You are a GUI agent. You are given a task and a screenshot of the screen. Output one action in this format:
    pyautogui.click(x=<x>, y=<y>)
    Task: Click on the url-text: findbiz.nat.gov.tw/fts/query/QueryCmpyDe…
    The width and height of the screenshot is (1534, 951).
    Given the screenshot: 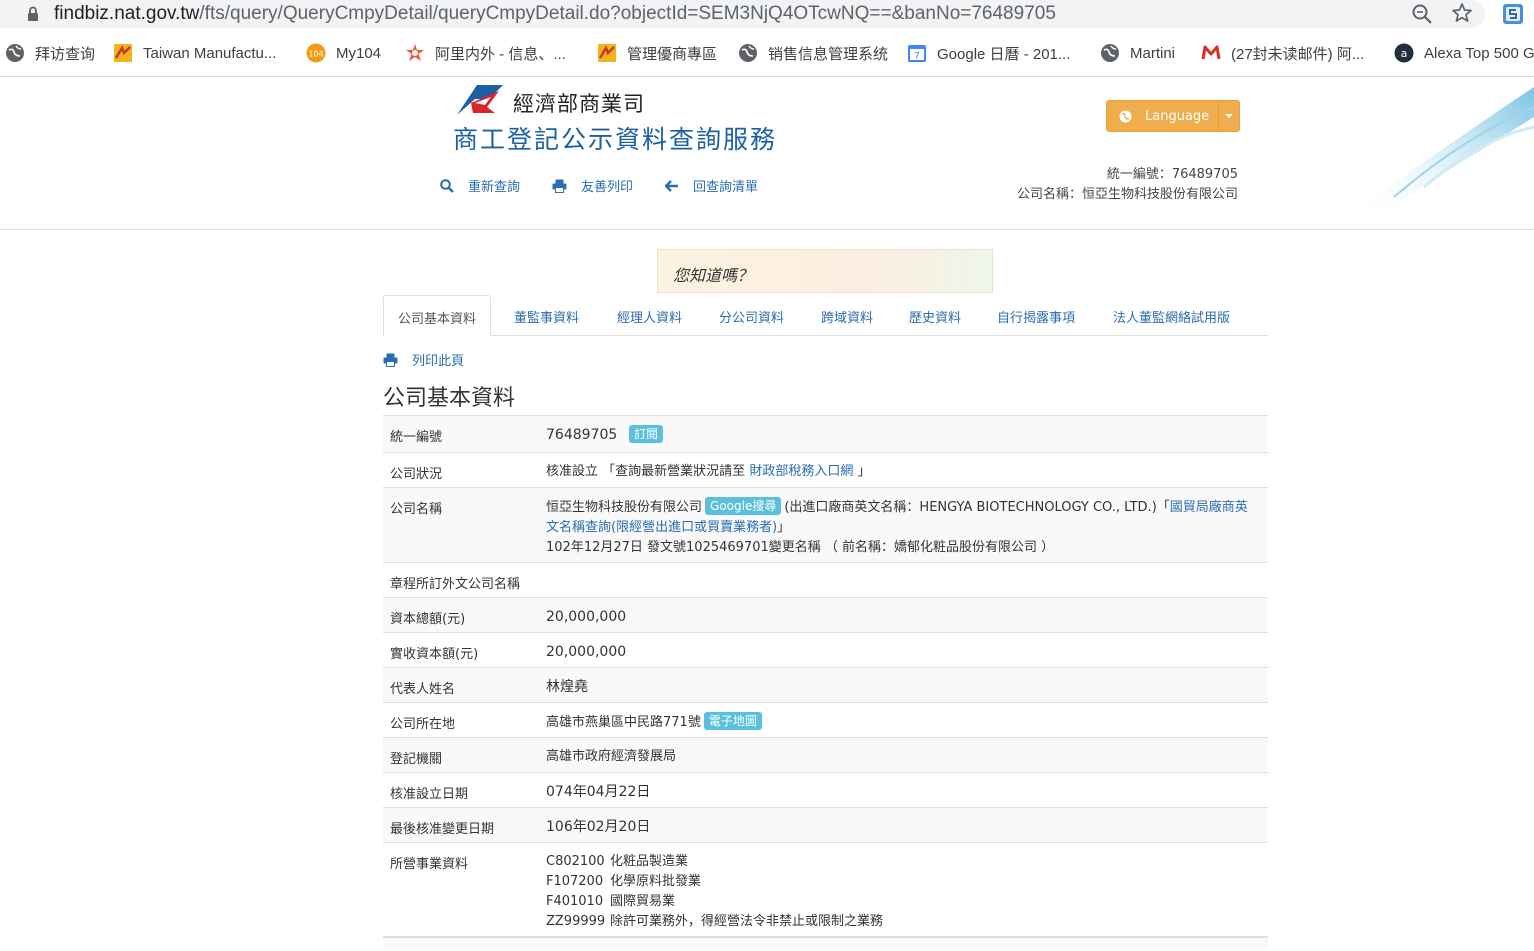 What is the action you would take?
    pyautogui.click(x=555, y=14)
    